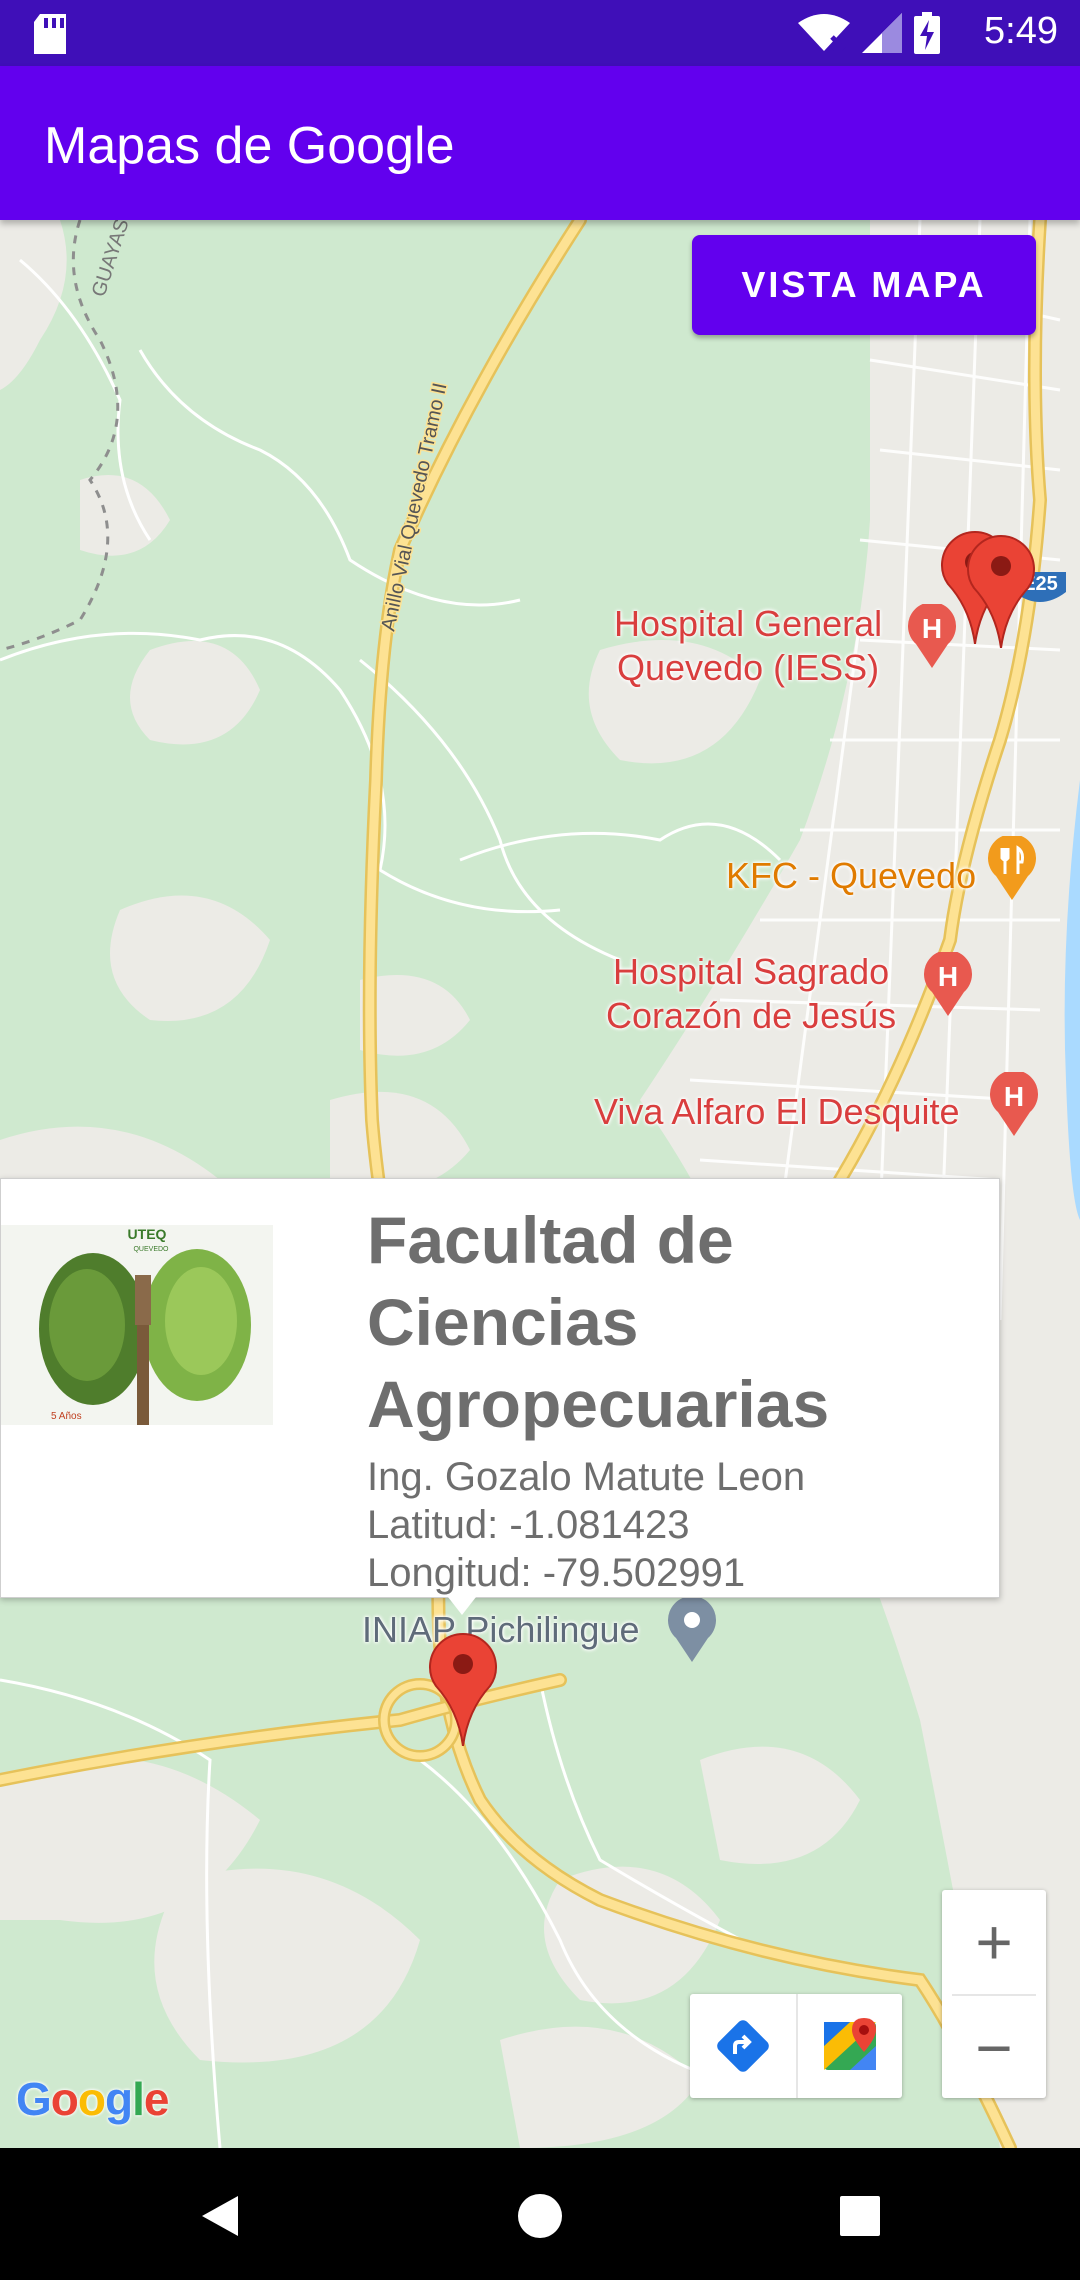 This screenshot has width=1080, height=2280. Describe the element at coordinates (540, 143) in the screenshot. I see `app-bar: Mapas de Google` at that location.